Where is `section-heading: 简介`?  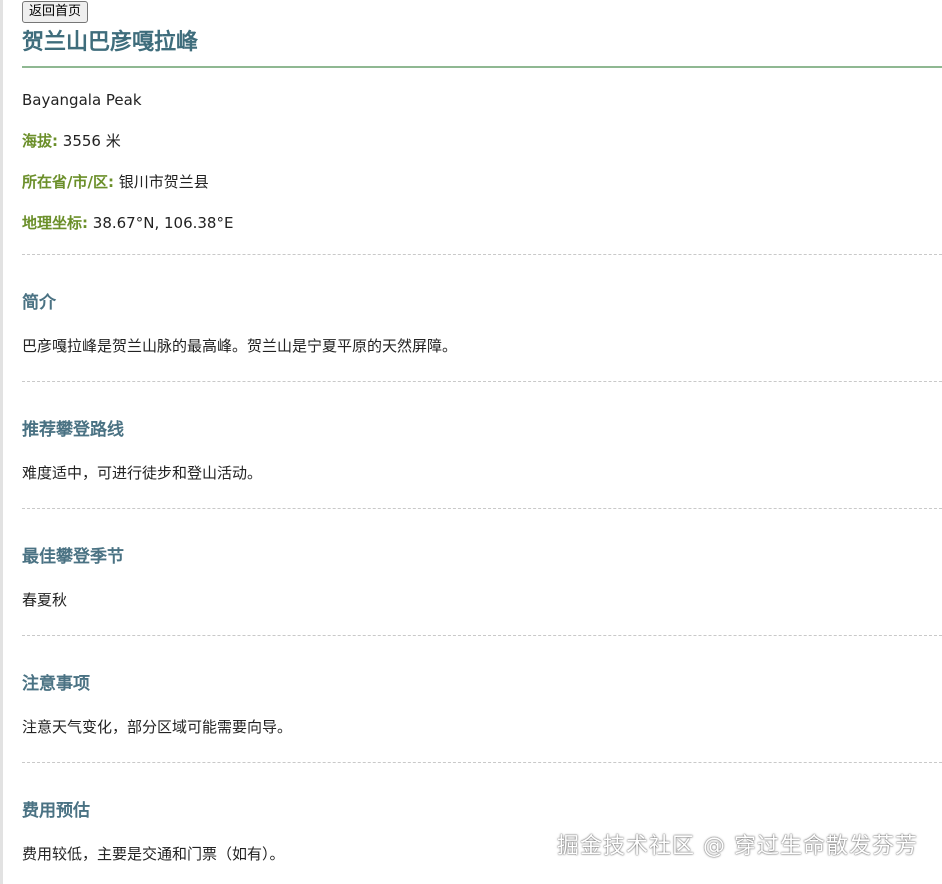 section-heading: 简介 is located at coordinates (39, 303).